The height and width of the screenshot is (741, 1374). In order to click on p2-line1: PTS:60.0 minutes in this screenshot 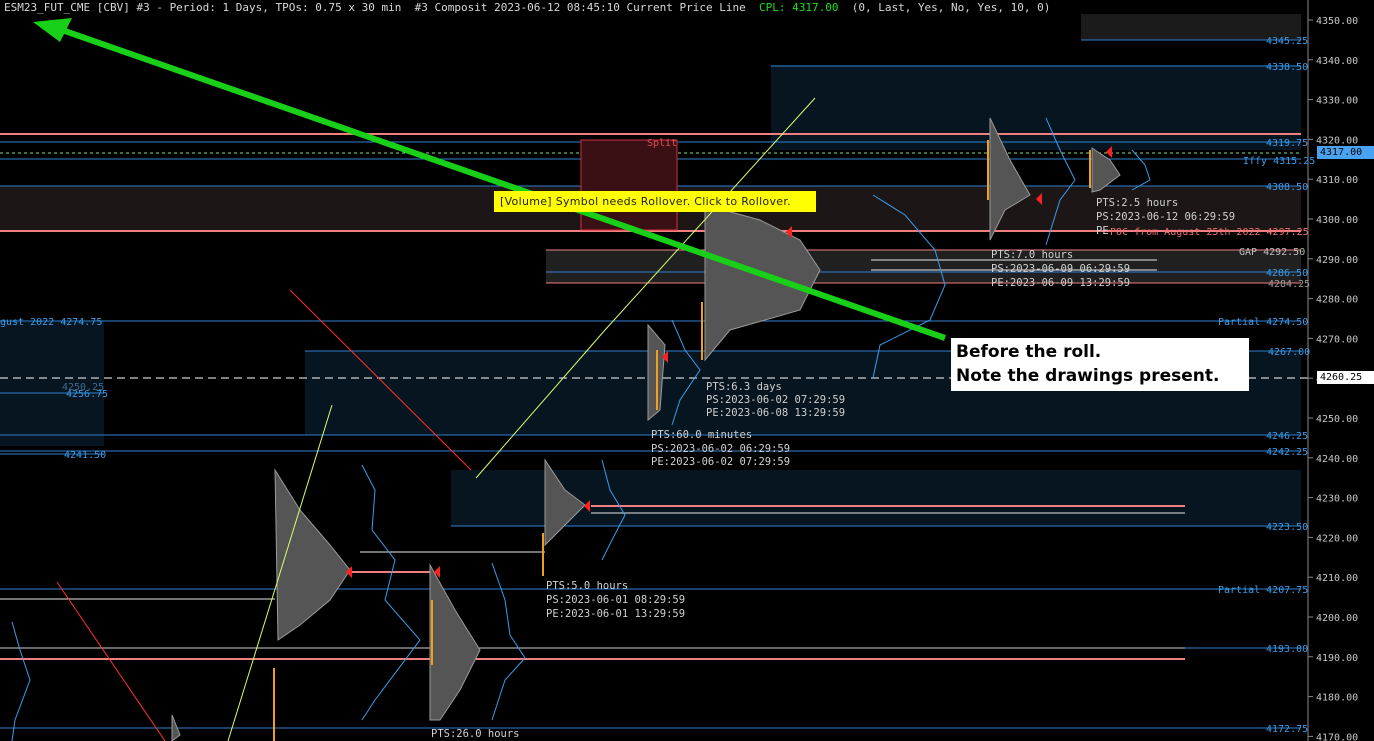, I will do `click(701, 435)`.